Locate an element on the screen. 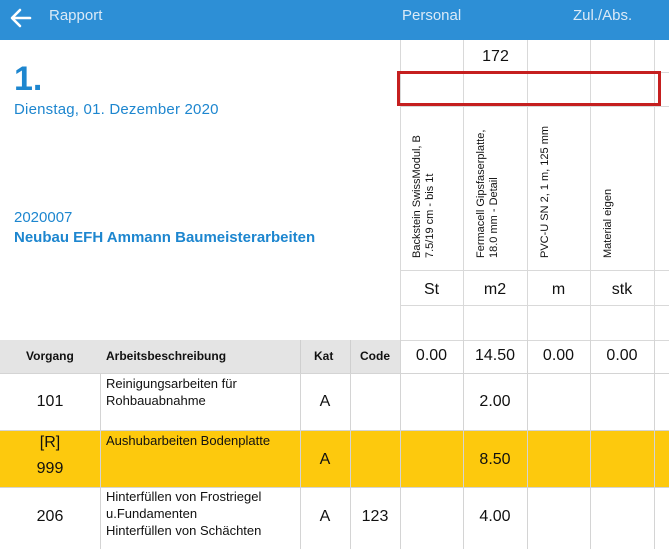 The width and height of the screenshot is (669, 549). material-total: 14.50 is located at coordinates (495, 355).